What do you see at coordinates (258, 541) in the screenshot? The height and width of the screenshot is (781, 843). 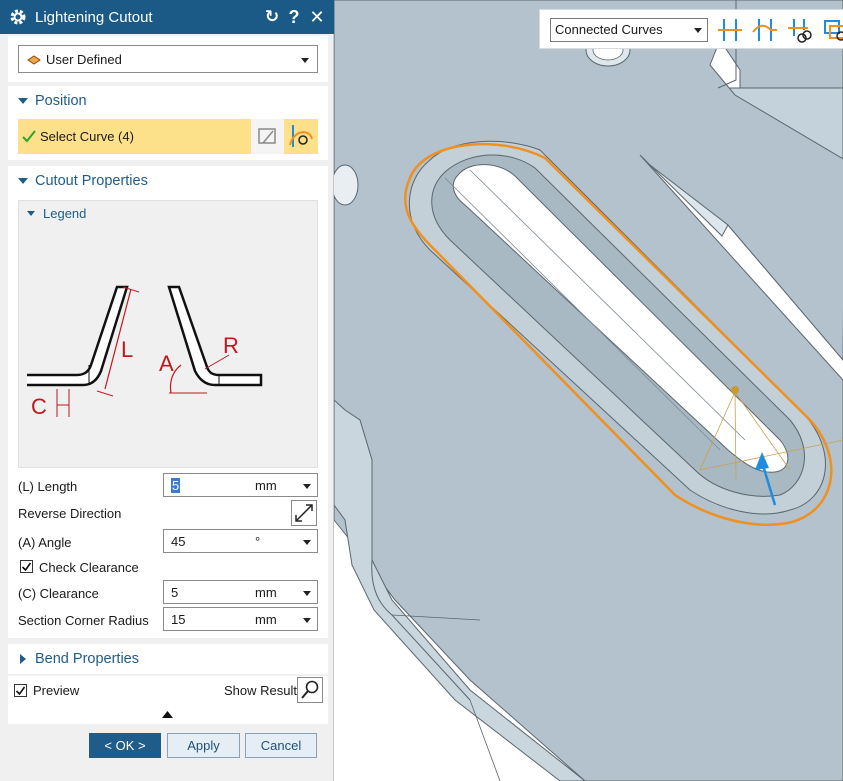 I see `angle-unit: °` at bounding box center [258, 541].